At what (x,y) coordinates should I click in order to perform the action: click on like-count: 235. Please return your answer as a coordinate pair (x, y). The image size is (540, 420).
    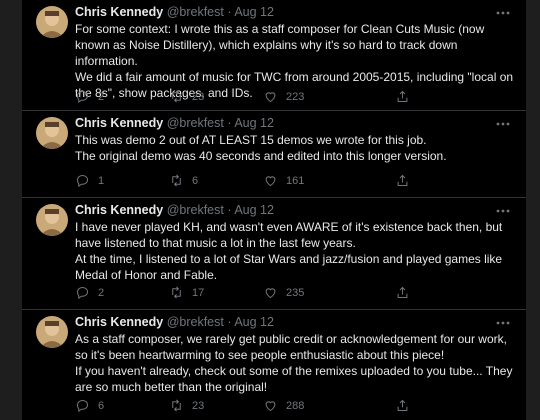
    Looking at the image, I should click on (295, 292).